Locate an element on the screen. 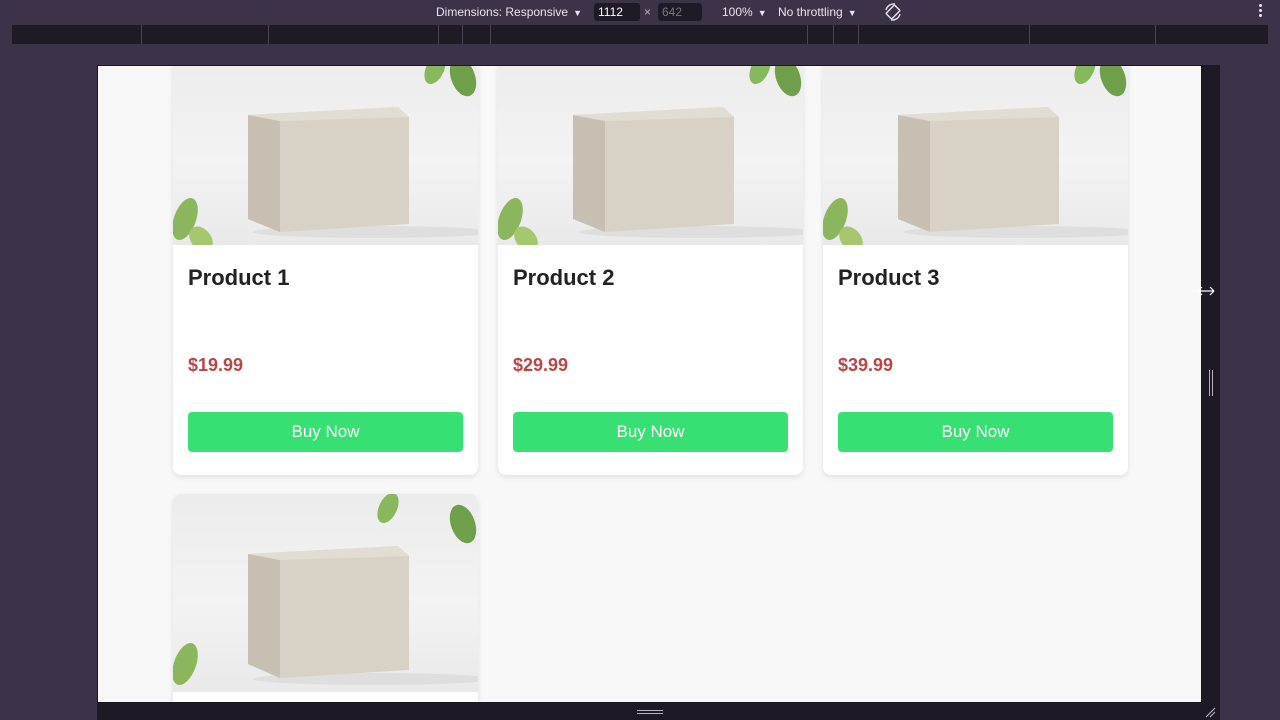  product-title: Product 1 is located at coordinates (239, 277).